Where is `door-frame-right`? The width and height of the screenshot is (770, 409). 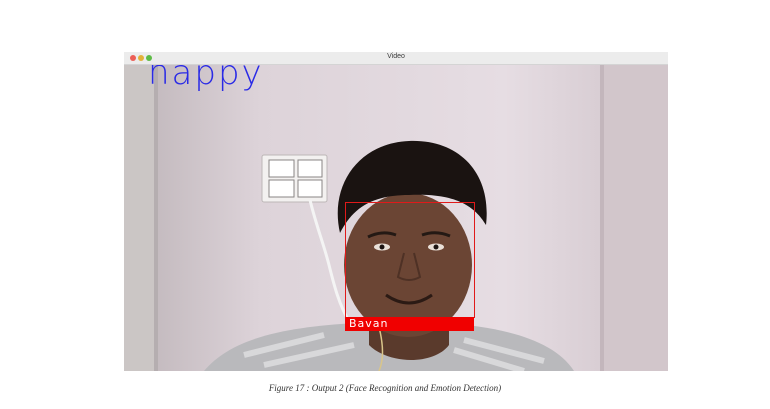
door-frame-right is located at coordinates (635, 218).